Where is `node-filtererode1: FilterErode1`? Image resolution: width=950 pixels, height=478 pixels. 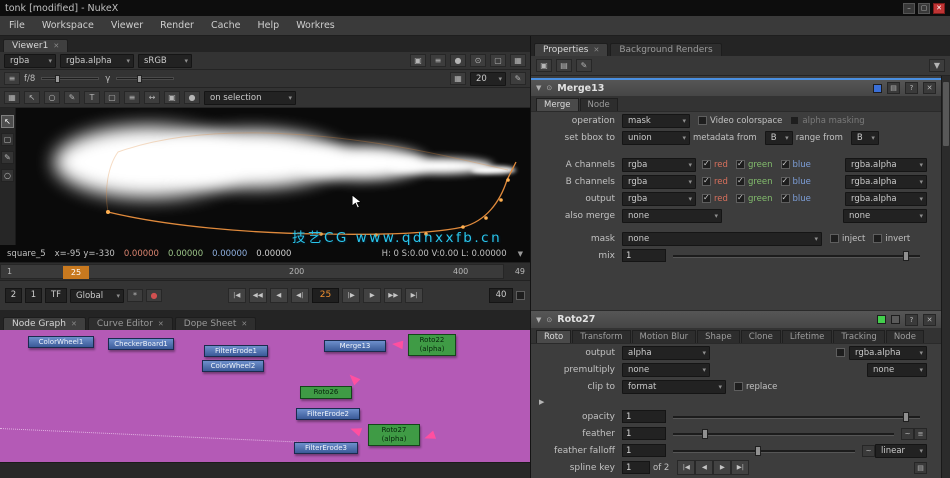
node-filtererode1: FilterErode1 is located at coordinates (236, 351).